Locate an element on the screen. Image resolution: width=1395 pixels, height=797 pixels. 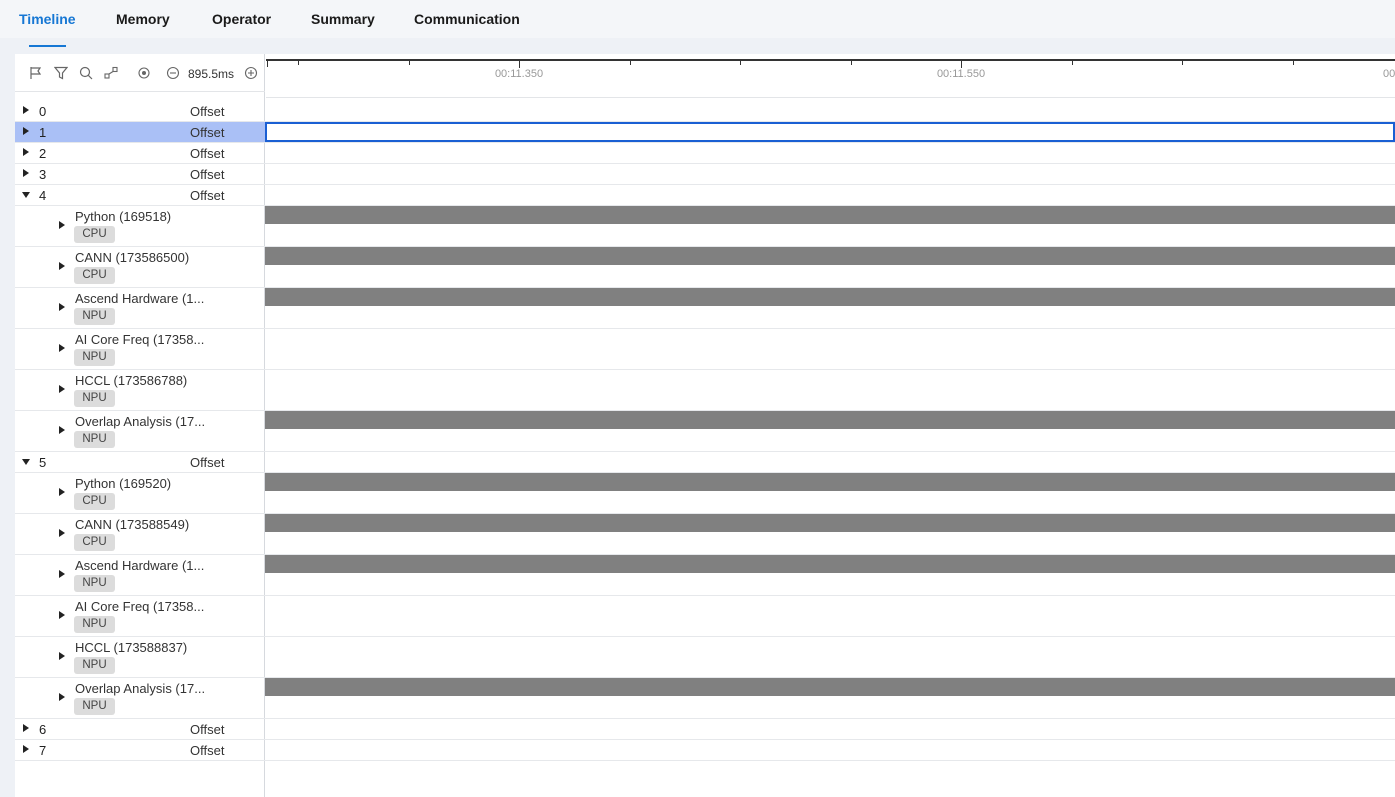
process-row: CANN (173586500) CPU is located at coordinates (705, 267).